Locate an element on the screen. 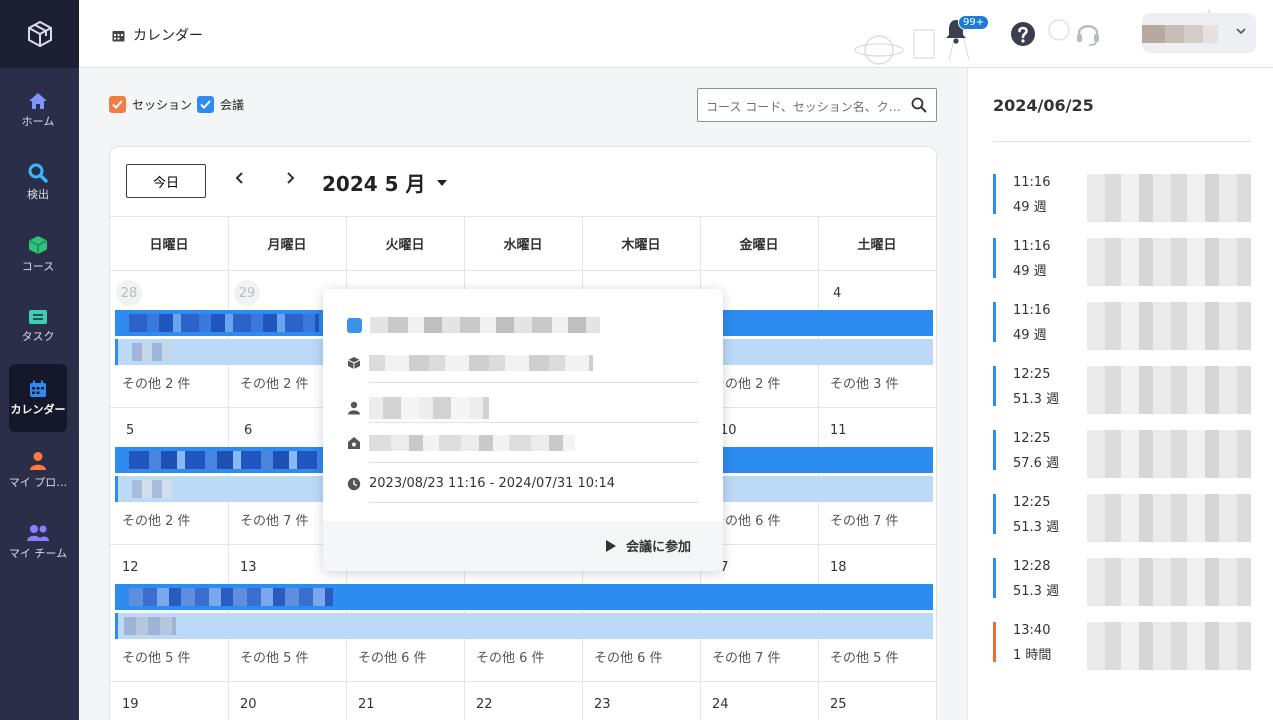 The height and width of the screenshot is (720, 1273). next-month-icon is located at coordinates (290, 178).